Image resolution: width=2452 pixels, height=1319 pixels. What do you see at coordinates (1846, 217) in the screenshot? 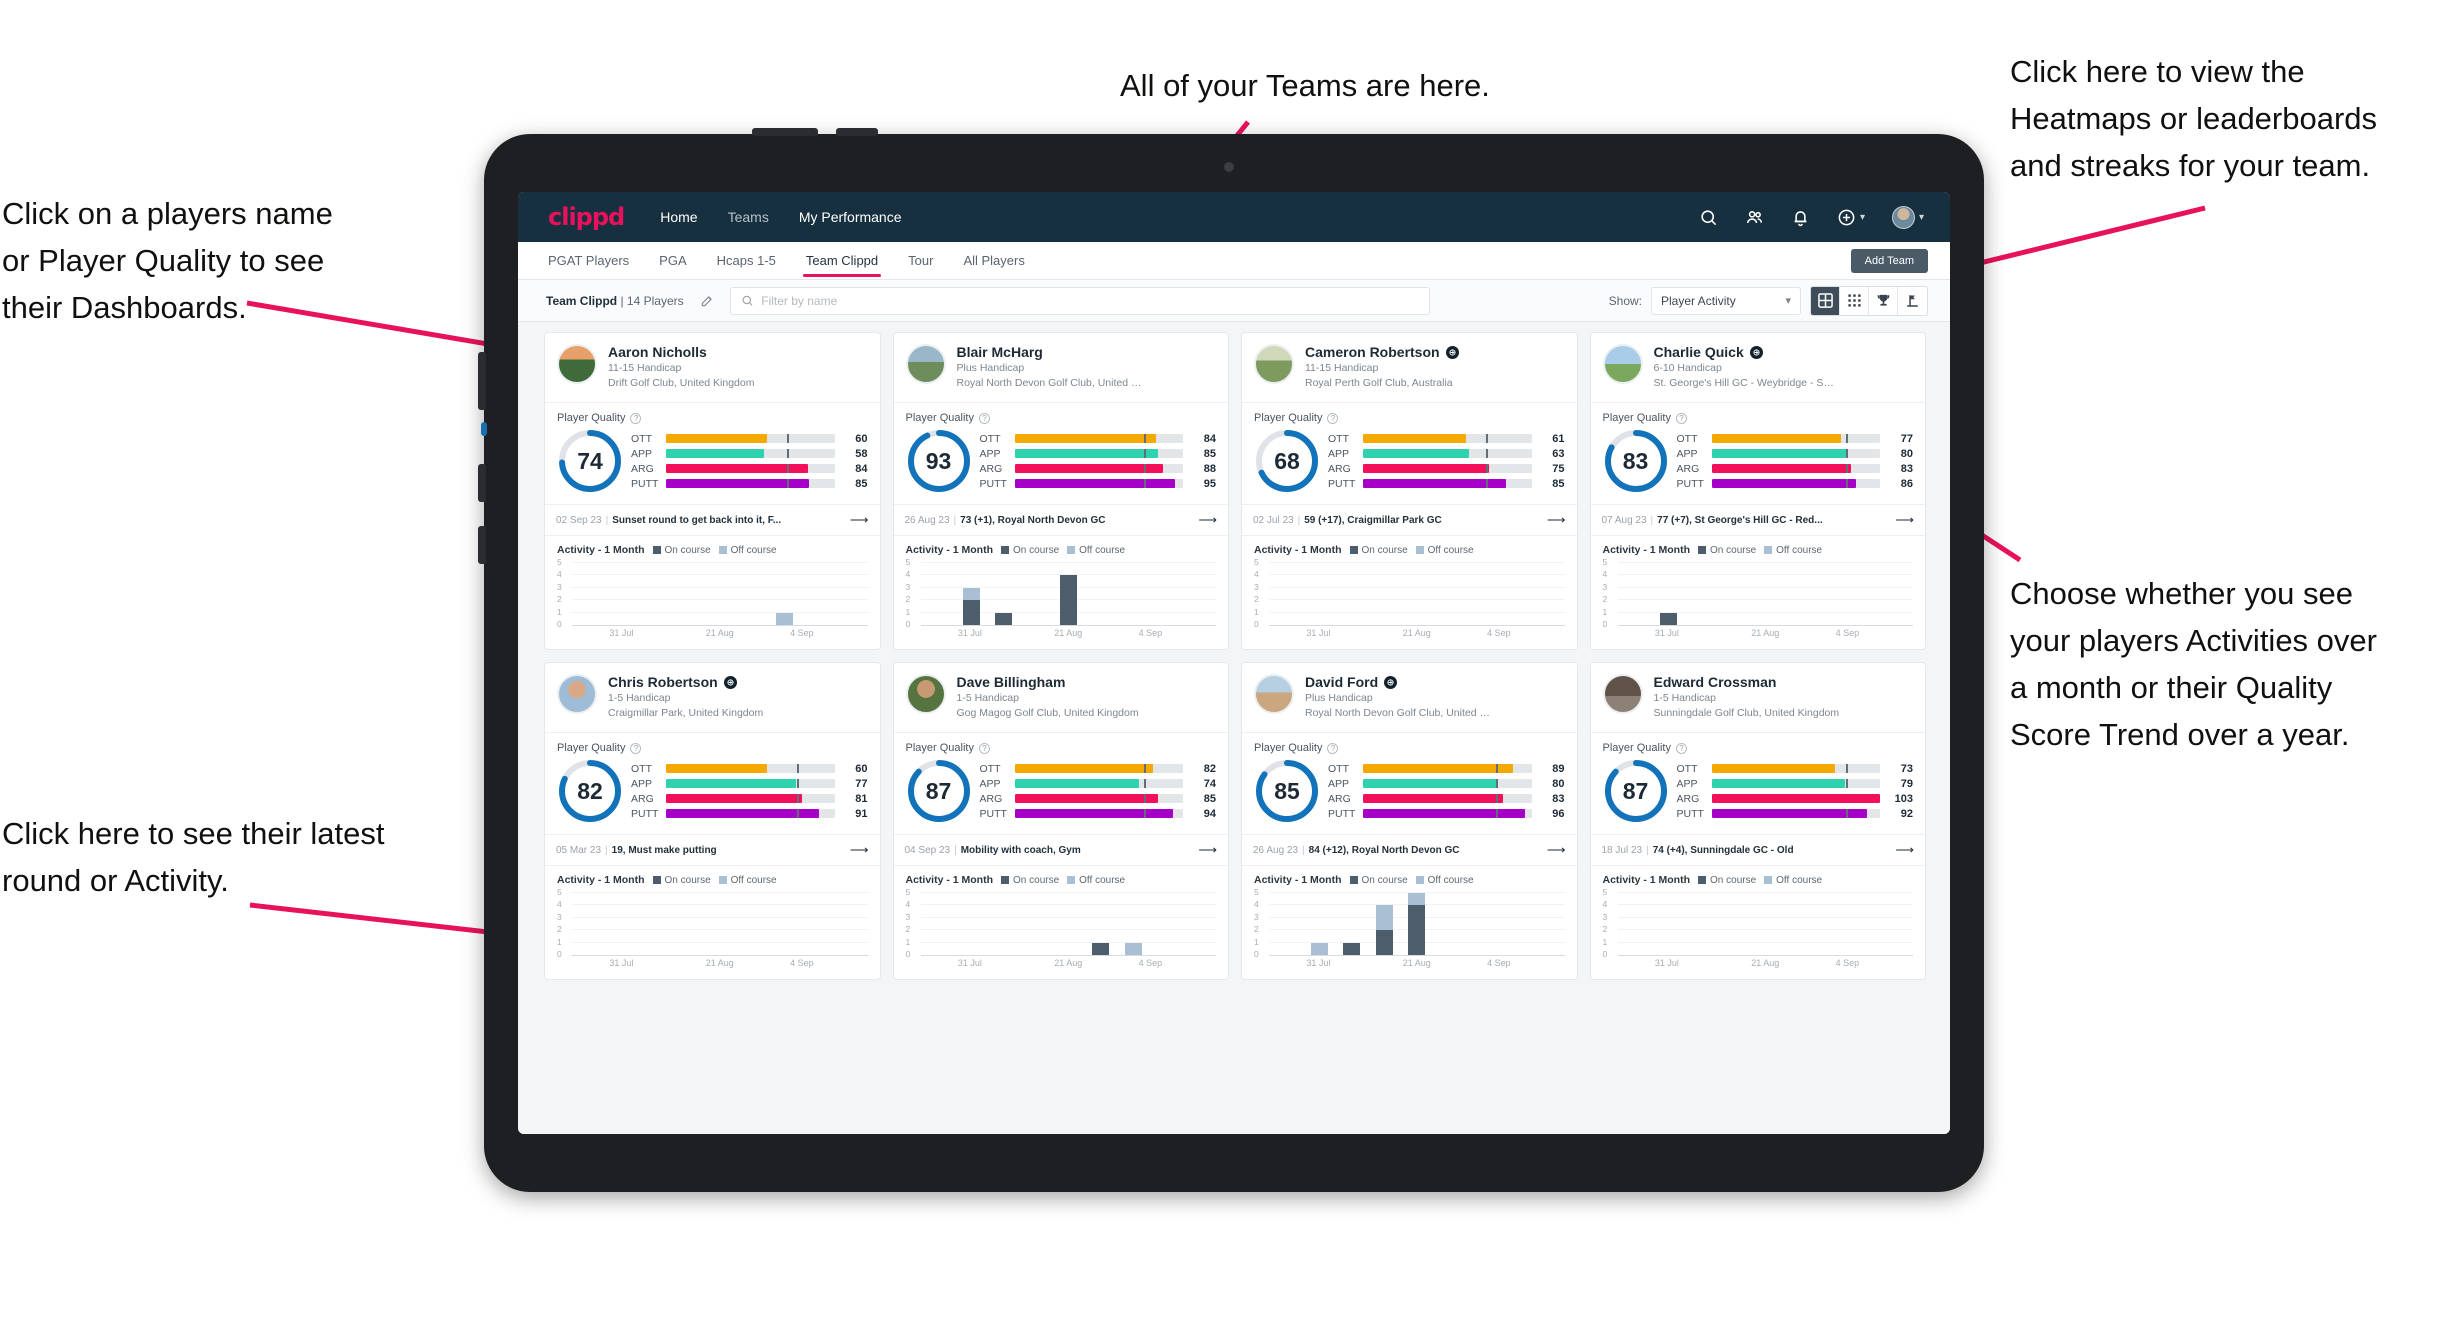
I see `plus-circle-icon` at bounding box center [1846, 217].